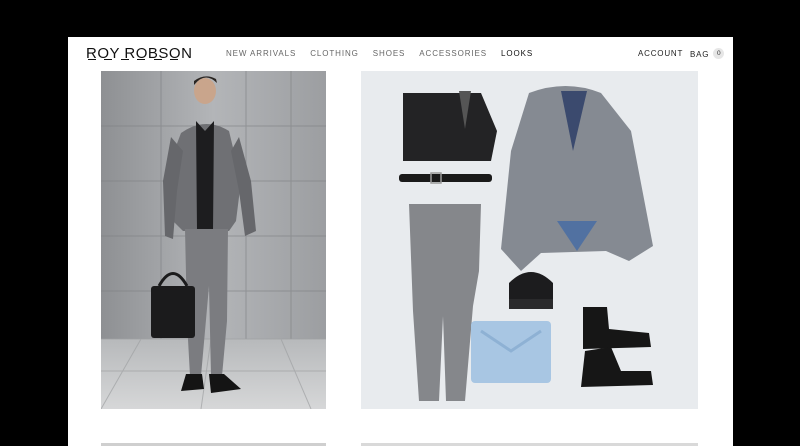 Image resolution: width=800 pixels, height=446 pixels. I want to click on account-link: ACCOUNT, so click(660, 53).